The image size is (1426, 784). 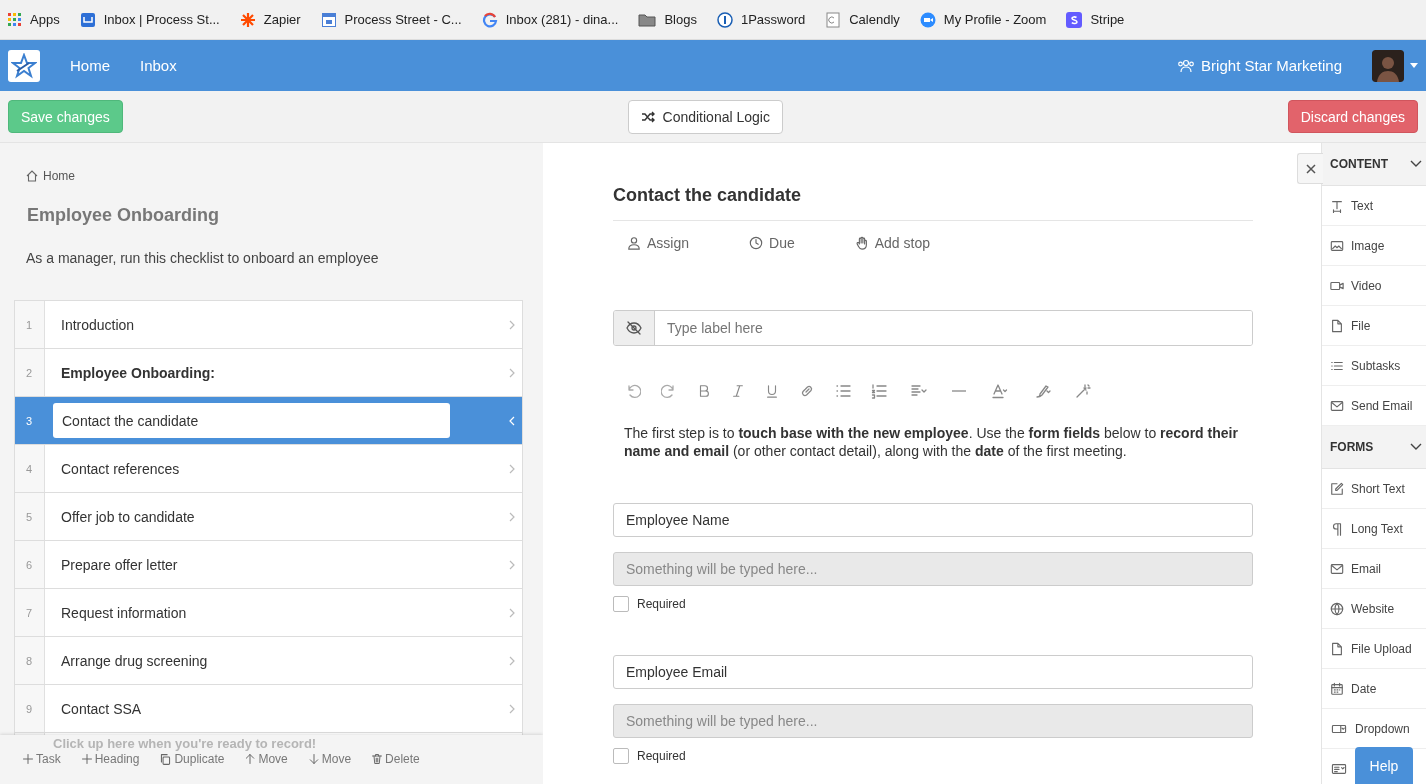 I want to click on widget-item: Short Text, so click(x=1374, y=489).